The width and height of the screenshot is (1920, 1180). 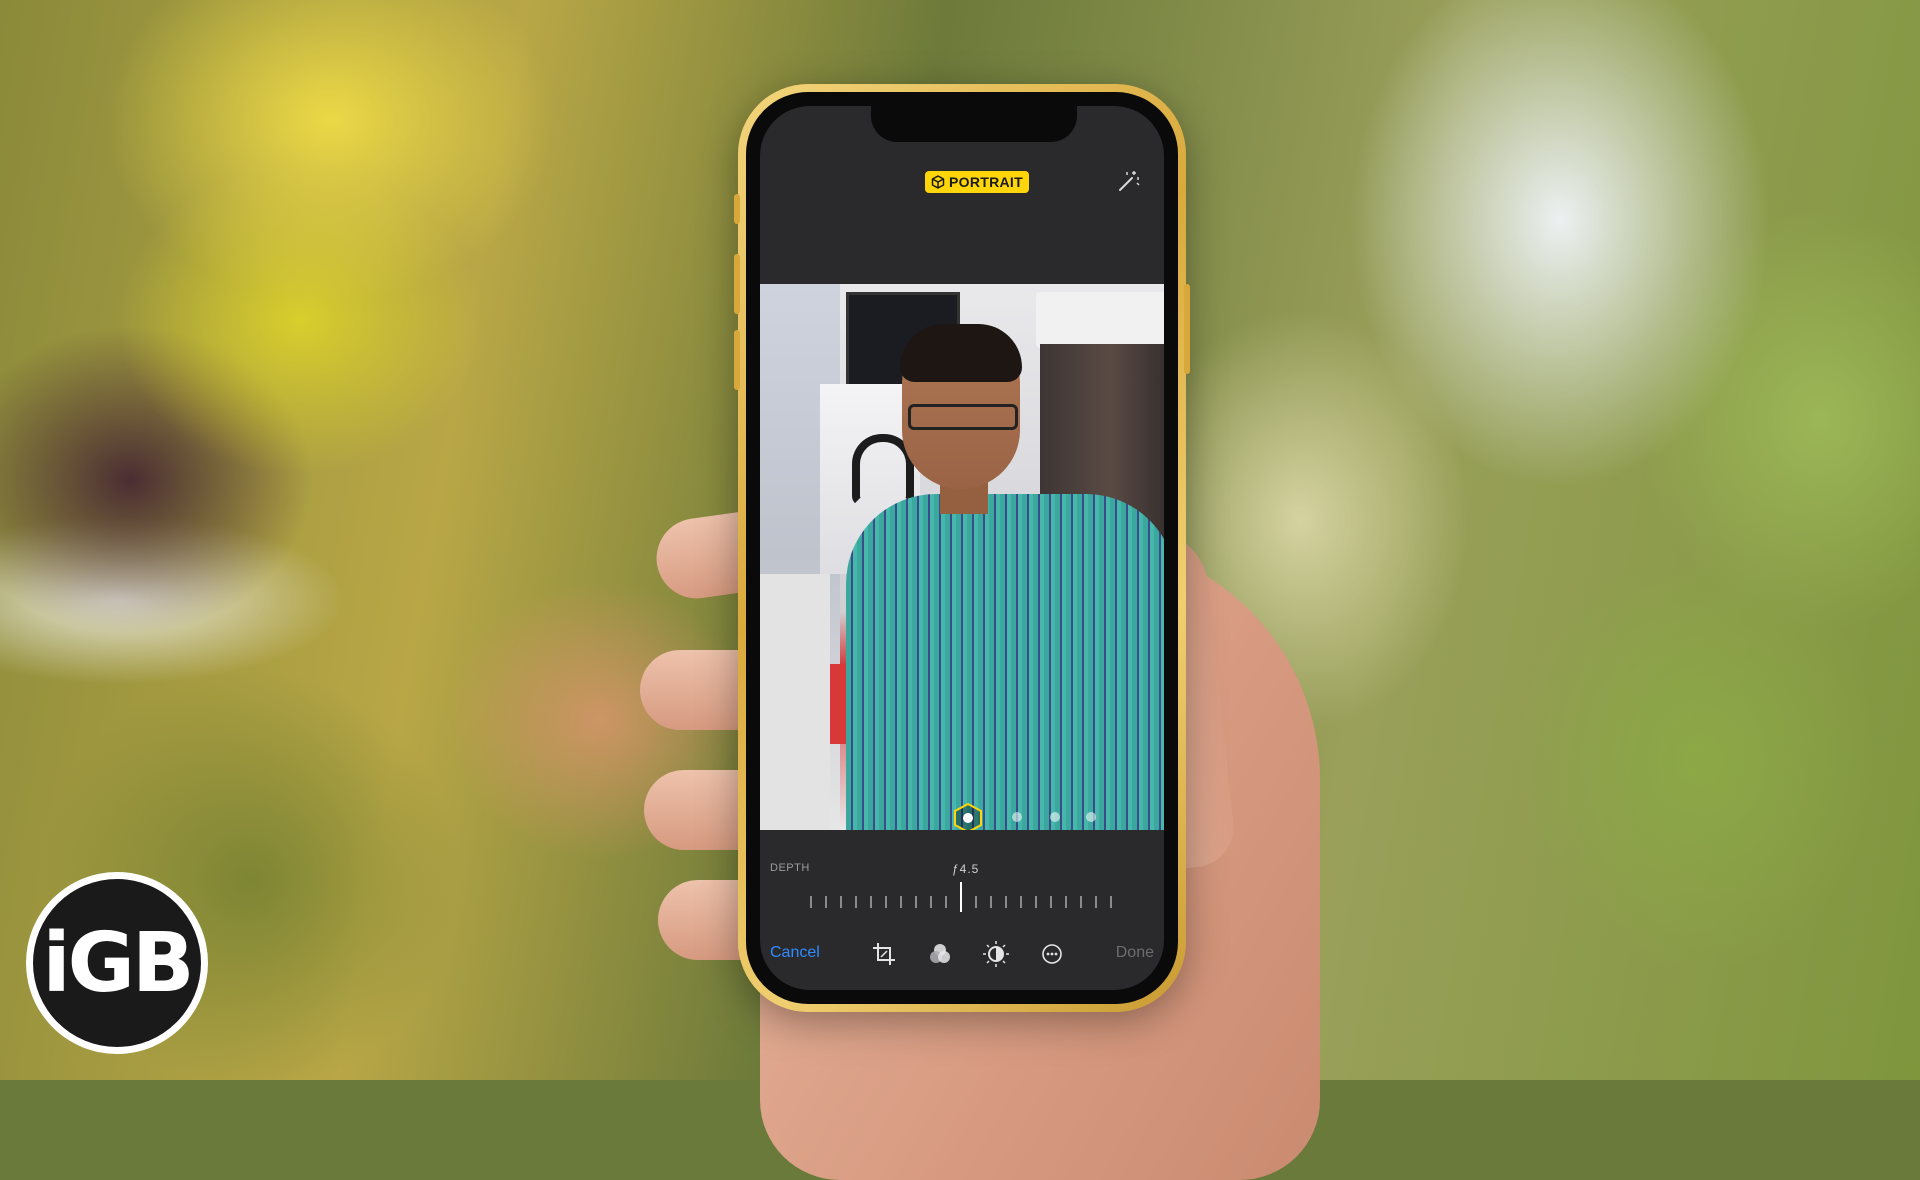 I want to click on cancel-button: Cancel, so click(x=795, y=953).